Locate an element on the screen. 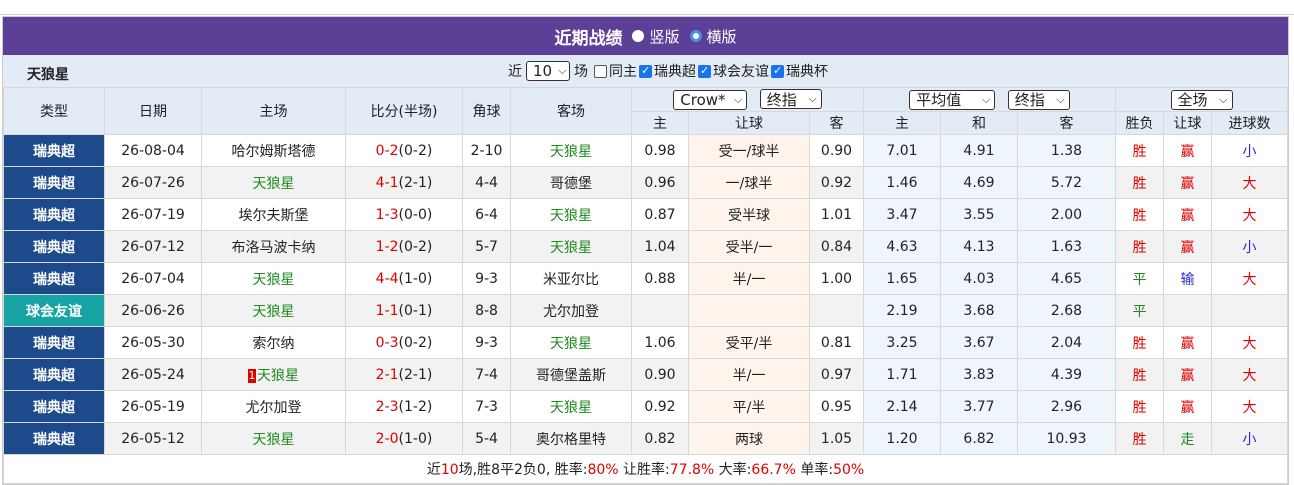  corner-count: 7-3 is located at coordinates (486, 406).